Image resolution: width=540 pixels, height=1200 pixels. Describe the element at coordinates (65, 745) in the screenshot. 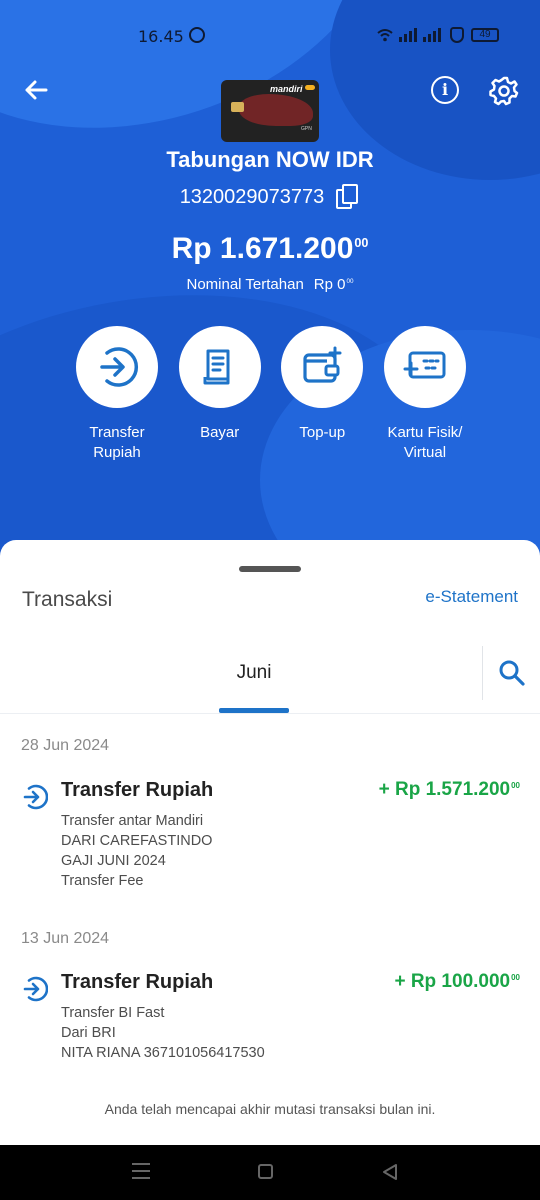

I see `date-header: 28 Jun 2024` at that location.